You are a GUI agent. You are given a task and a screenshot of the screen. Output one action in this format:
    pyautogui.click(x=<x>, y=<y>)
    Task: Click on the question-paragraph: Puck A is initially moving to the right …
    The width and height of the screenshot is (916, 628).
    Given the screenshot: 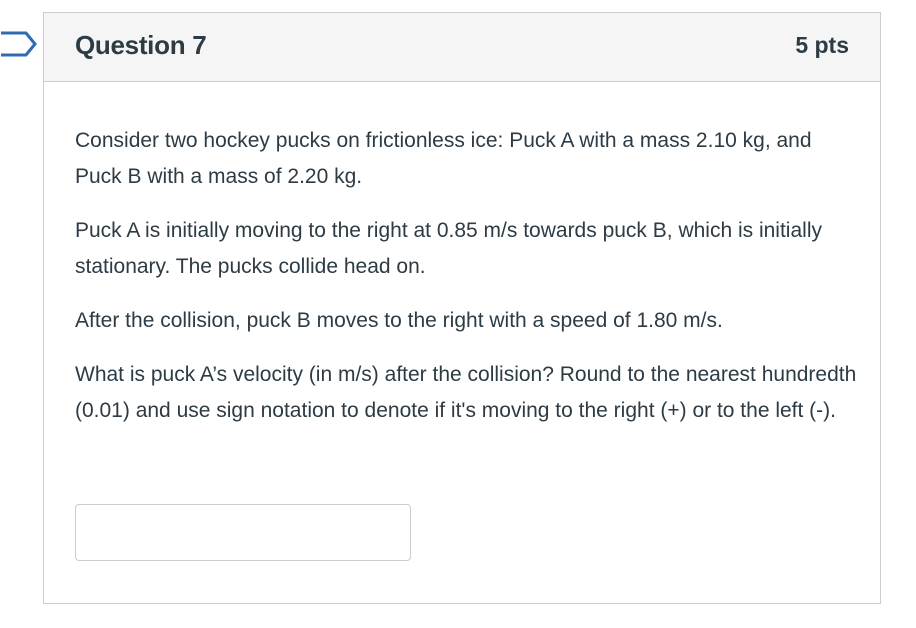 What is the action you would take?
    pyautogui.click(x=448, y=248)
    